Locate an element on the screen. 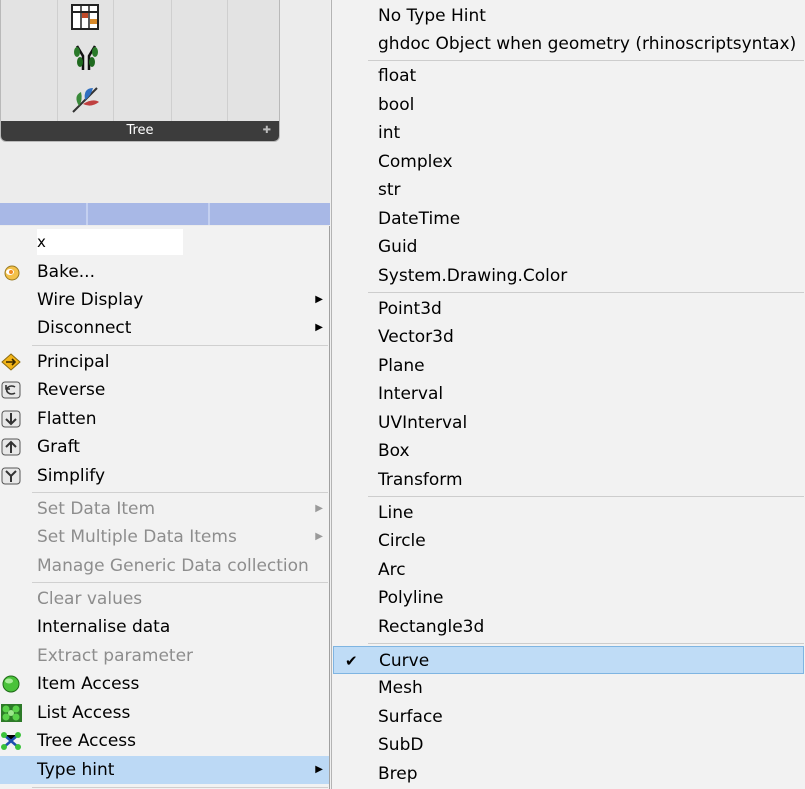  type-hint-item: Brep is located at coordinates (568, 774).